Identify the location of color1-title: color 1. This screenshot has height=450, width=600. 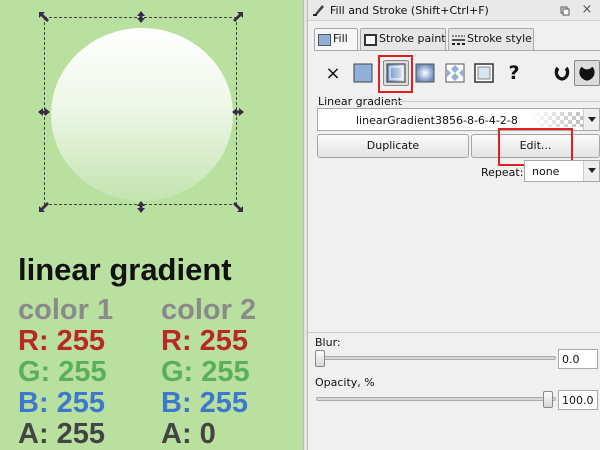
(66, 310).